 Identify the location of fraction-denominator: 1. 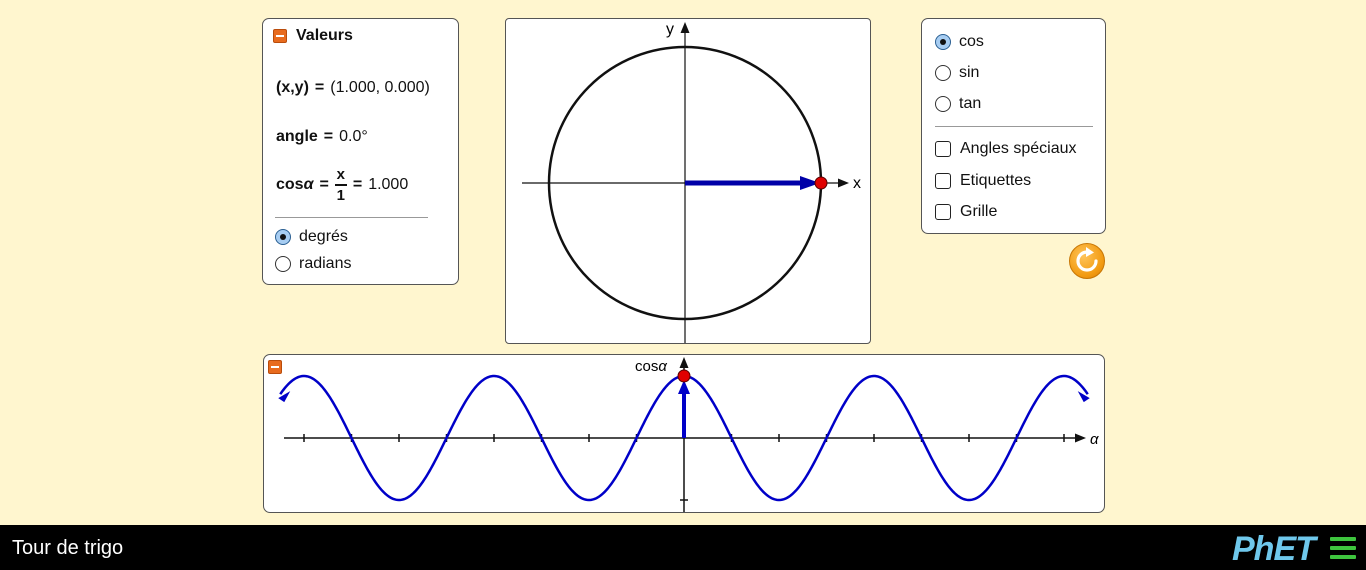
(341, 195).